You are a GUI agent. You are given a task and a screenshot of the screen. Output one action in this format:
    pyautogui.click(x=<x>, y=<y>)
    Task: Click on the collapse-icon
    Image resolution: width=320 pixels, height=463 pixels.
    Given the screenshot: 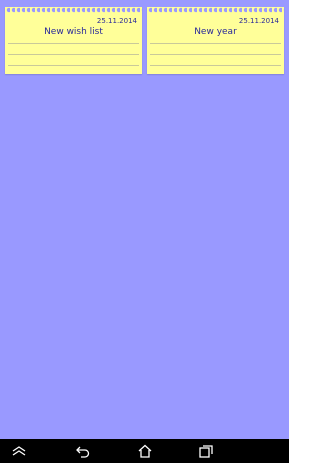 What is the action you would take?
    pyautogui.click(x=19, y=451)
    